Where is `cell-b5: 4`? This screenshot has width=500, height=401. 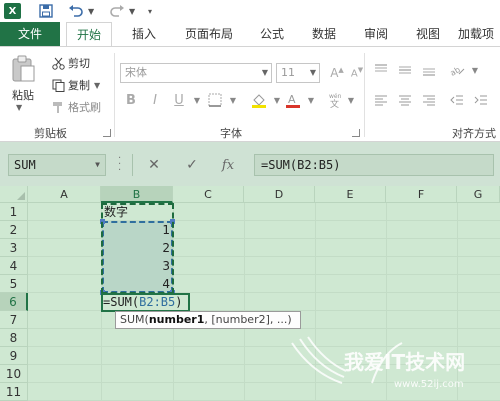
cell-b5: 4 is located at coordinates (138, 284).